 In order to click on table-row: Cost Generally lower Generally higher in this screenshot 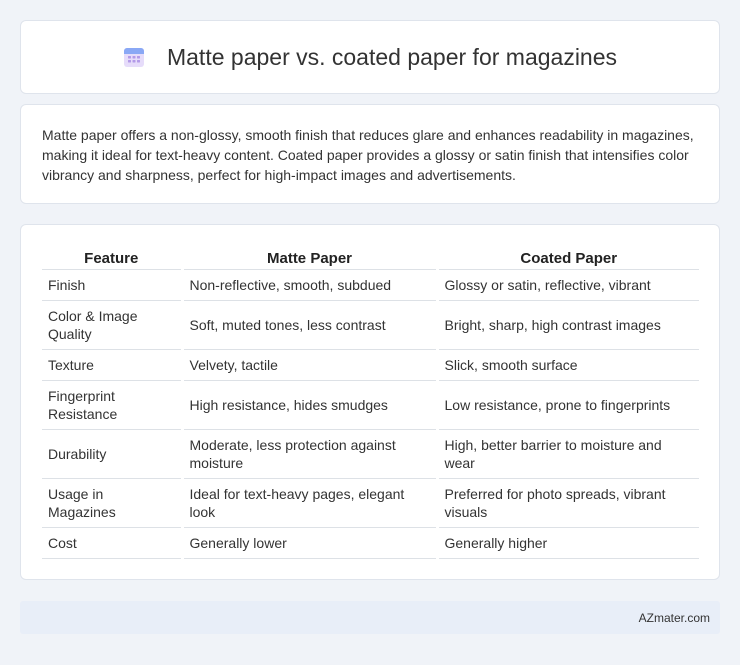, I will do `click(370, 543)`.